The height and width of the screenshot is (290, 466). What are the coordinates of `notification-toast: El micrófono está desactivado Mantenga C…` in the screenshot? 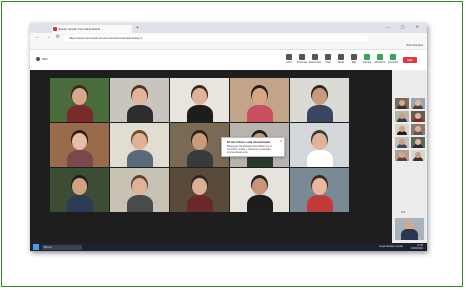 It's located at (253, 147).